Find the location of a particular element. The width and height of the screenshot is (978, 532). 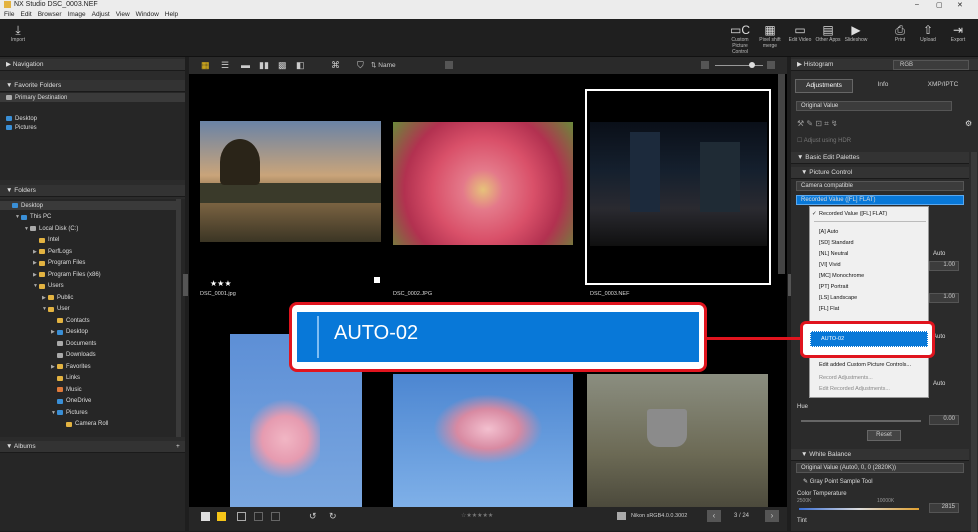

menu-edit: Edit is located at coordinates (25, 14).